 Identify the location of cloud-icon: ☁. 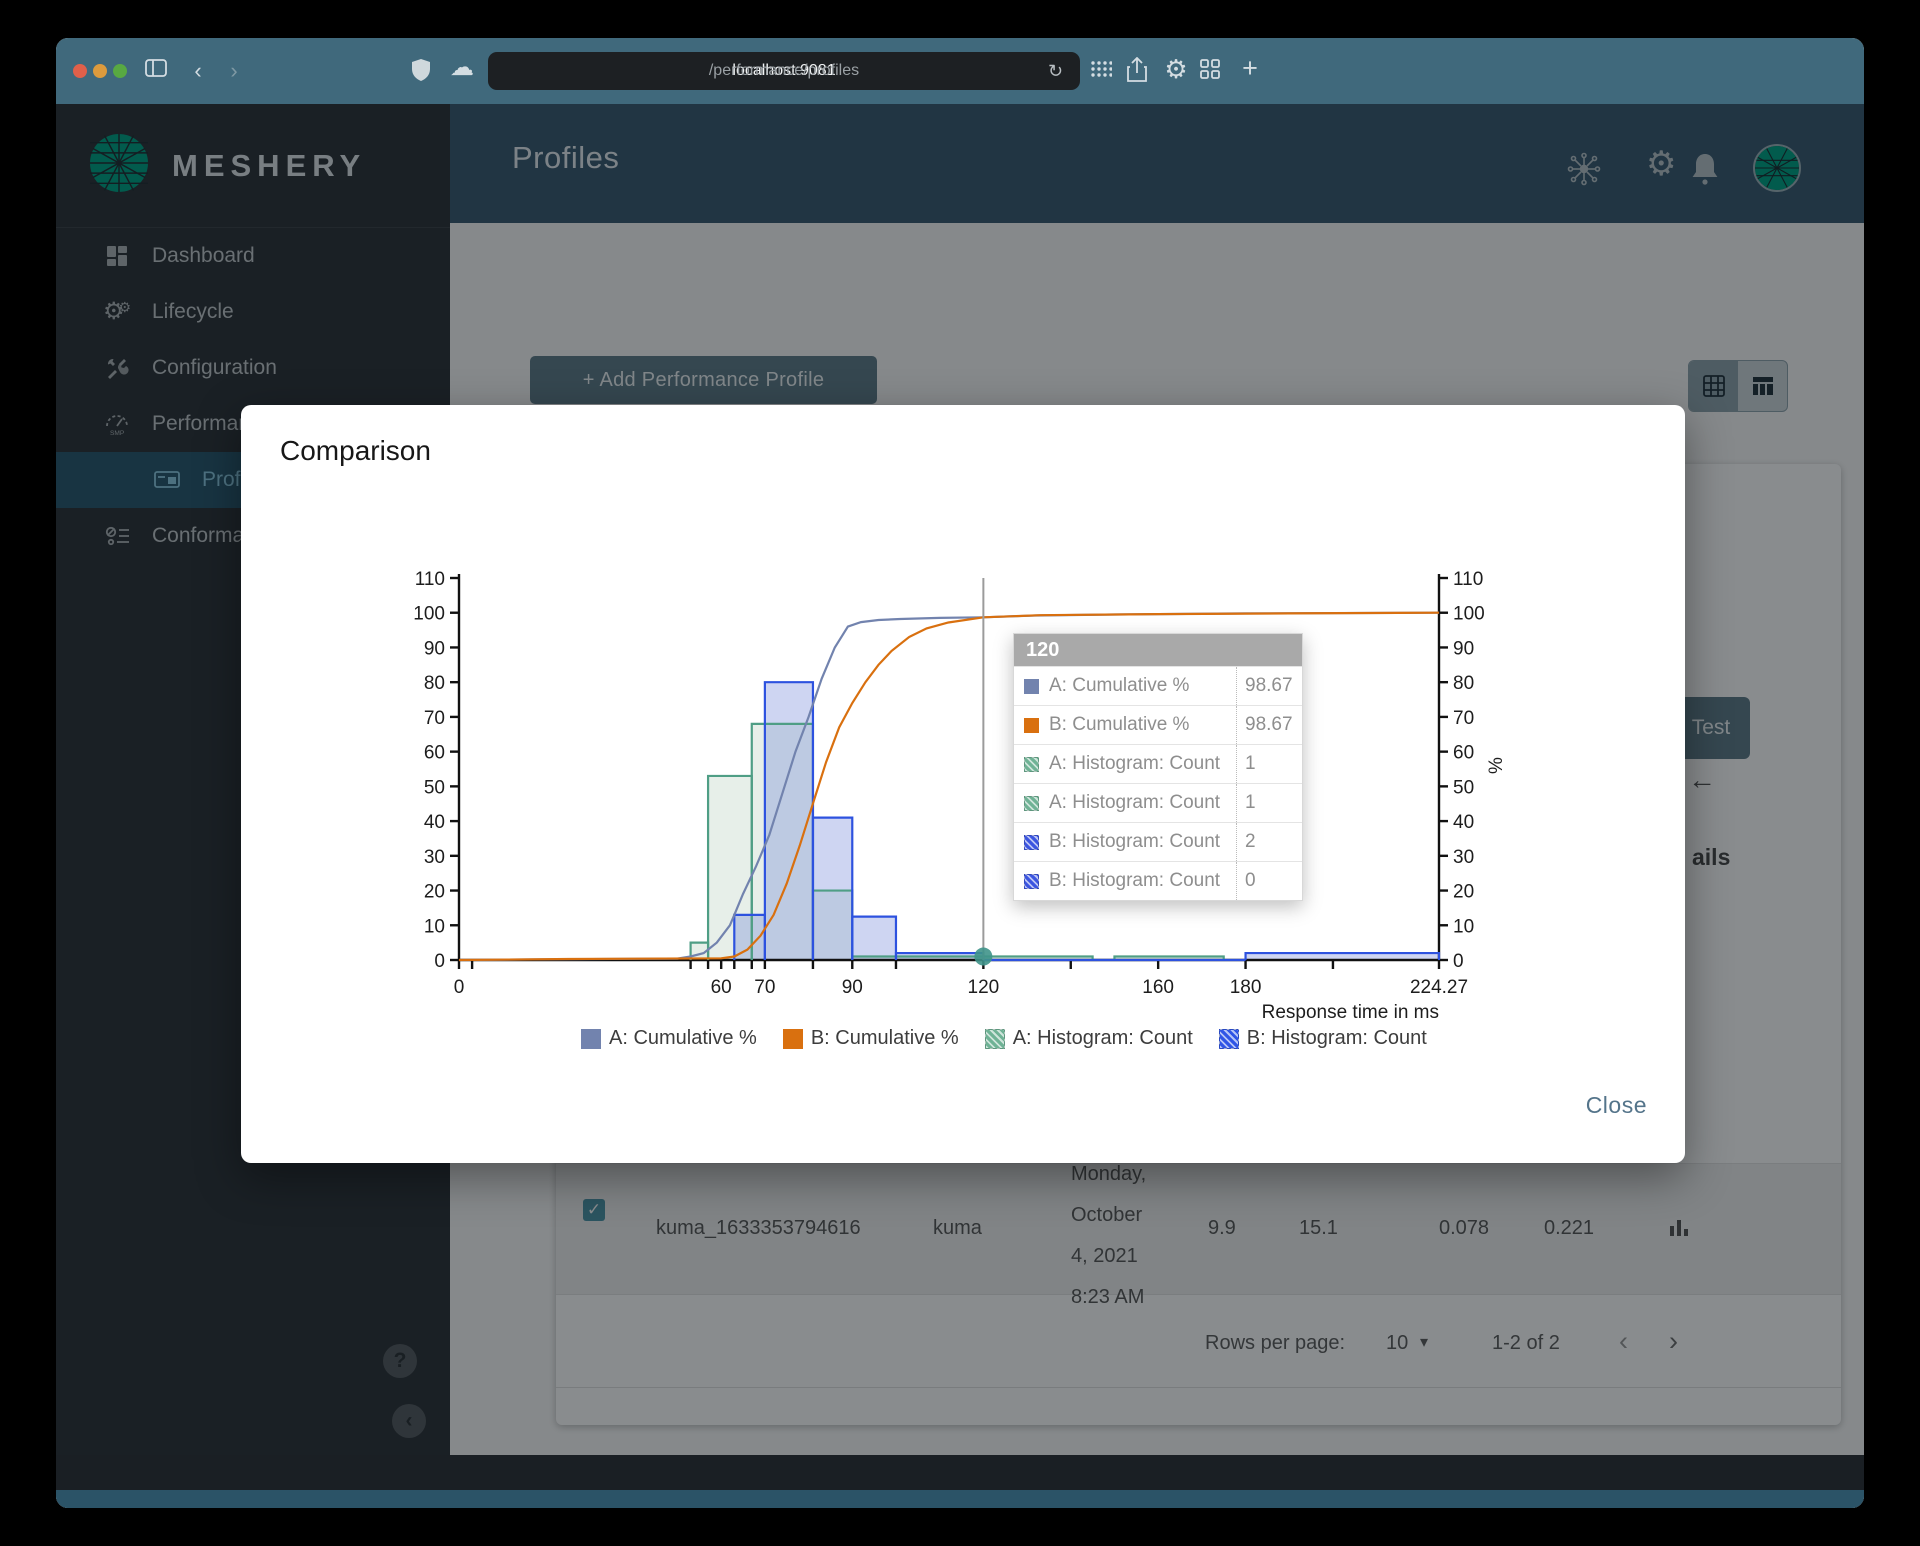
(462, 68).